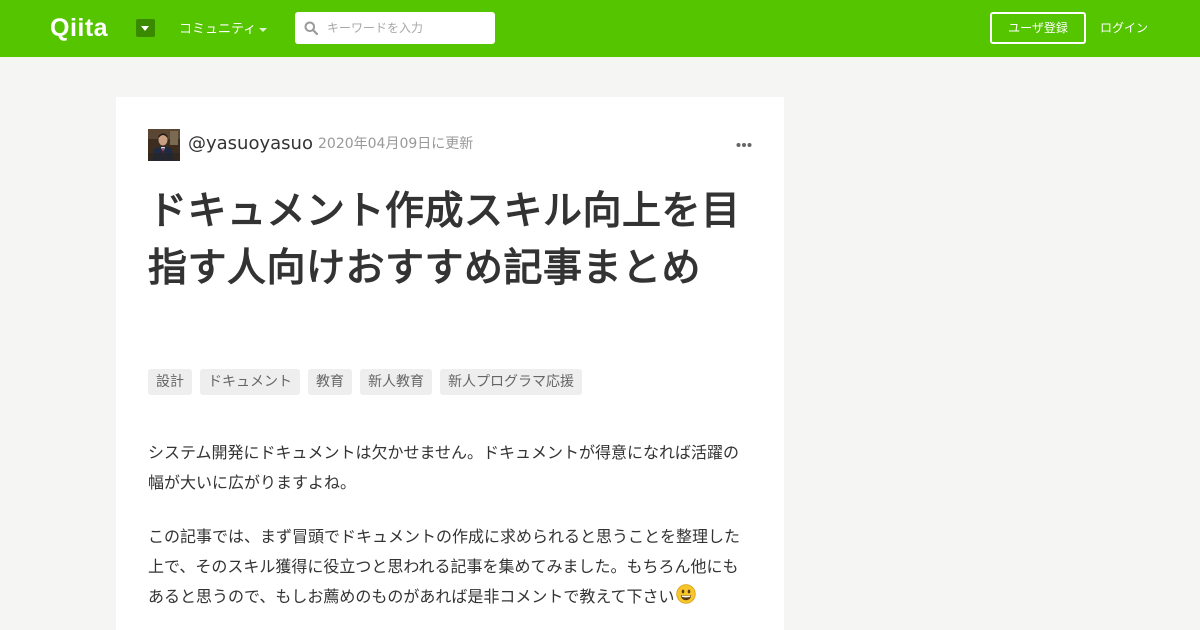 This screenshot has height=630, width=1200. I want to click on avatar, so click(164, 145).